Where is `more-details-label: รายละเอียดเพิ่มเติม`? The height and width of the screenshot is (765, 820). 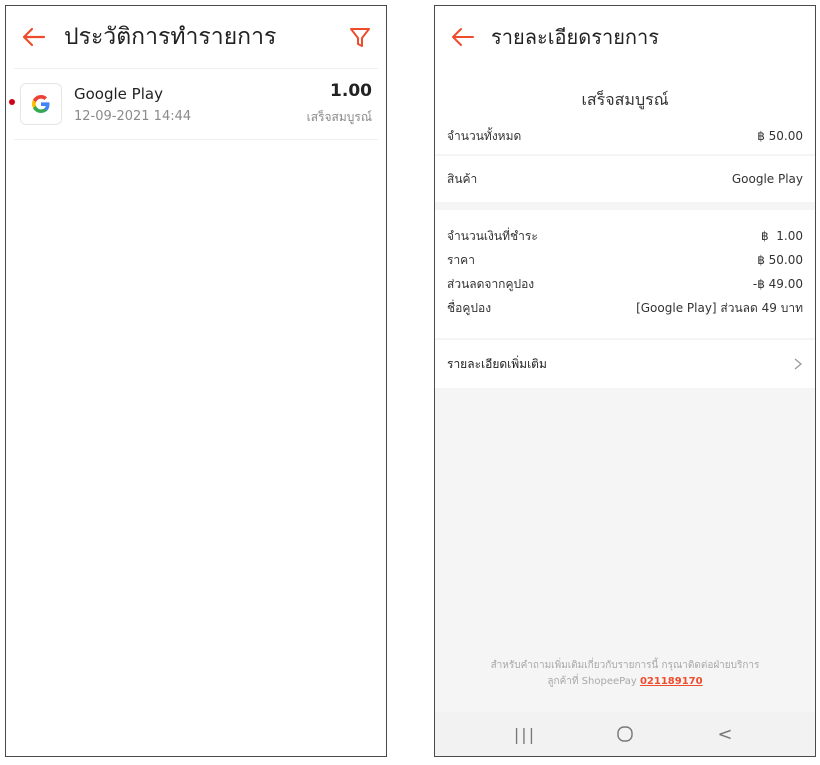
more-details-label: รายละเอียดเพิ่มเติม is located at coordinates (497, 363).